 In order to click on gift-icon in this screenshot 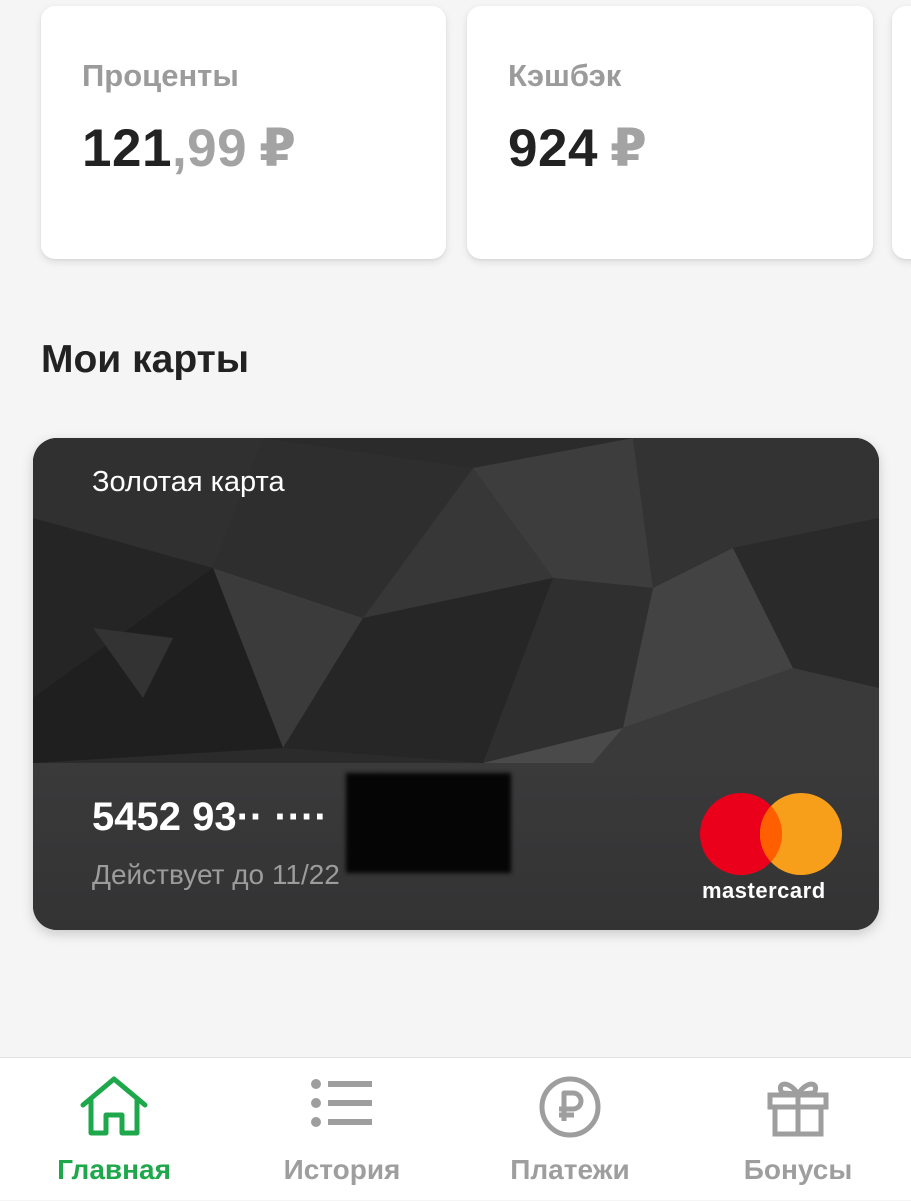, I will do `click(798, 1109)`.